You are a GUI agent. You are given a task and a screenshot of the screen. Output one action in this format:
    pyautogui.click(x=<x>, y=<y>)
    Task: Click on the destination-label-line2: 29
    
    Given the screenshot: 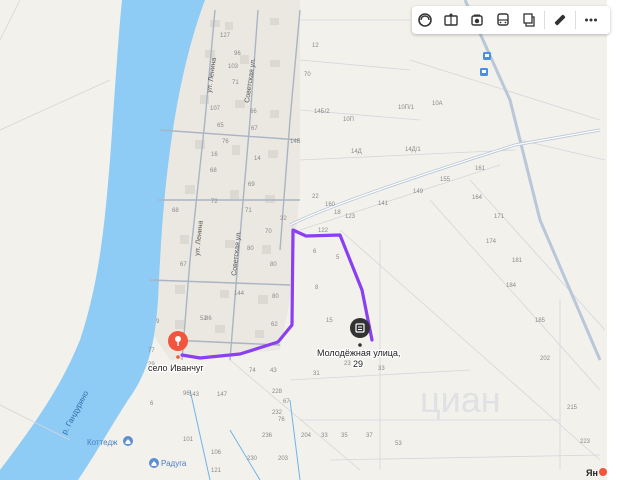 What is the action you would take?
    pyautogui.click(x=358, y=364)
    